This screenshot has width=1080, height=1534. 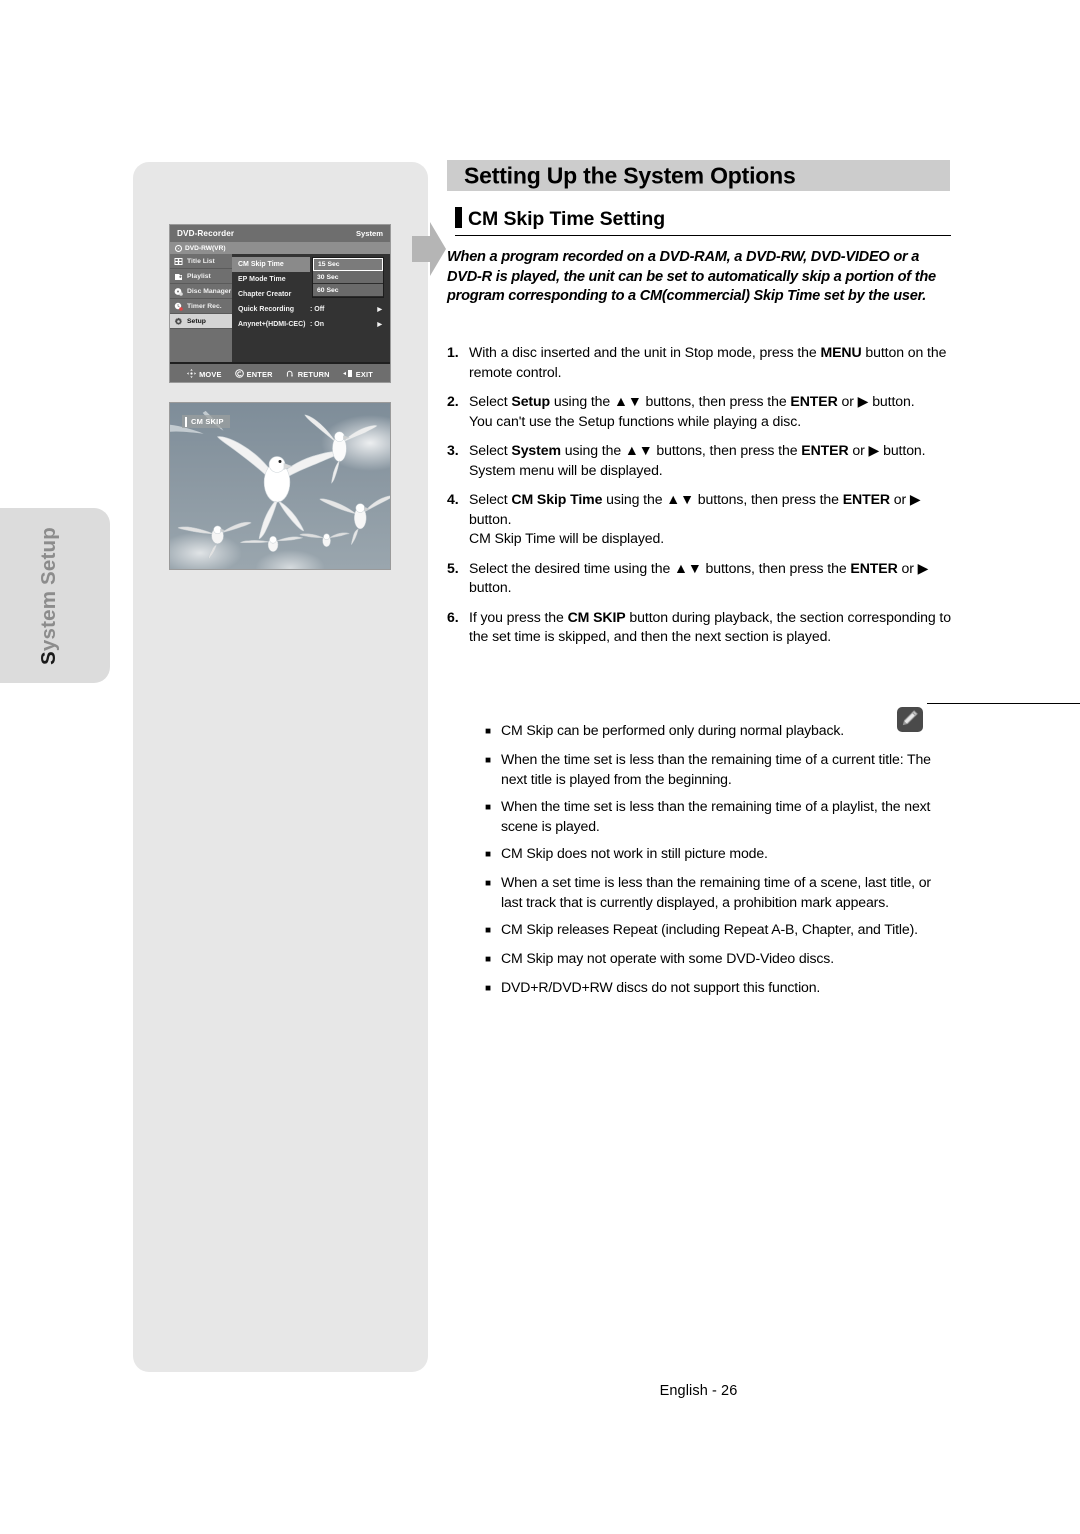 I want to click on osd-sidebar-item-playlist: Playlist, so click(x=201, y=276).